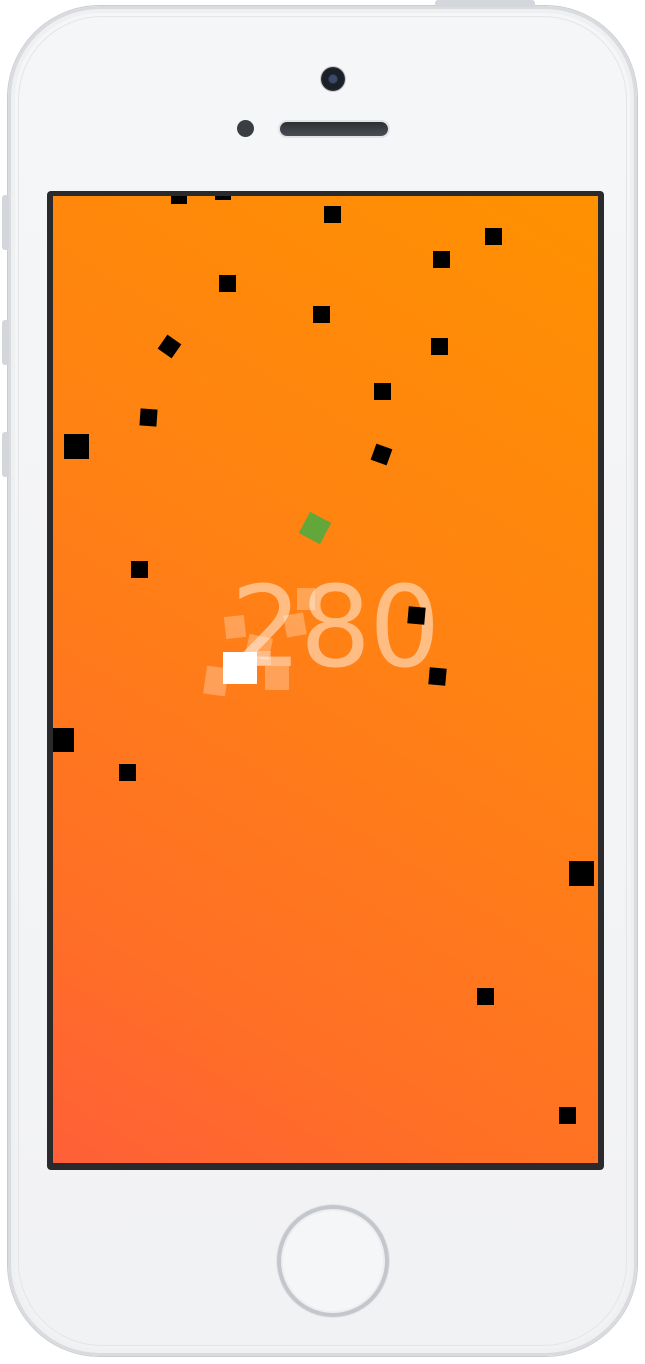  What do you see at coordinates (240, 668) in the screenshot?
I see `player-square` at bounding box center [240, 668].